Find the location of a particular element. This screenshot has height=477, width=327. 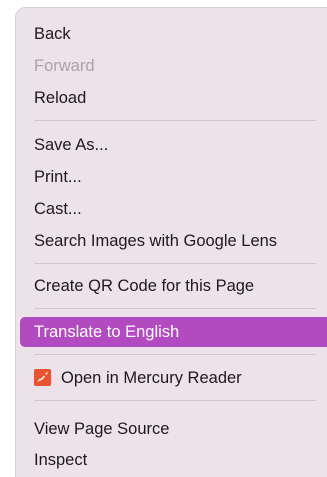

menu-item-reload: Reload is located at coordinates (171, 98).